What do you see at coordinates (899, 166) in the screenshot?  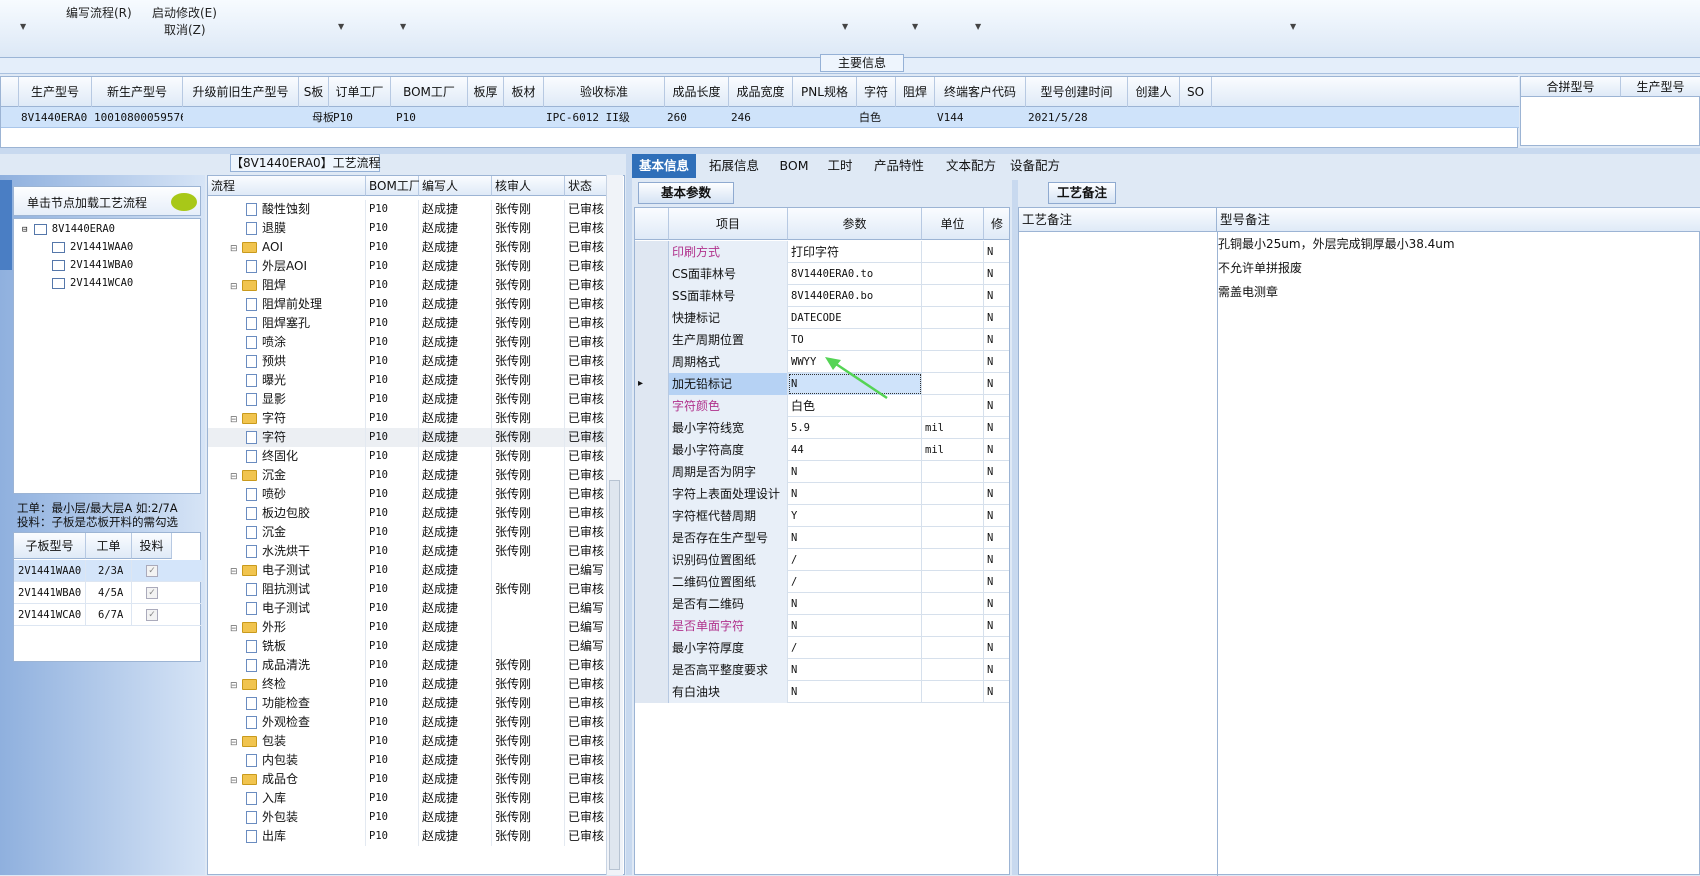 I see `tab-product-features: 产品特性` at bounding box center [899, 166].